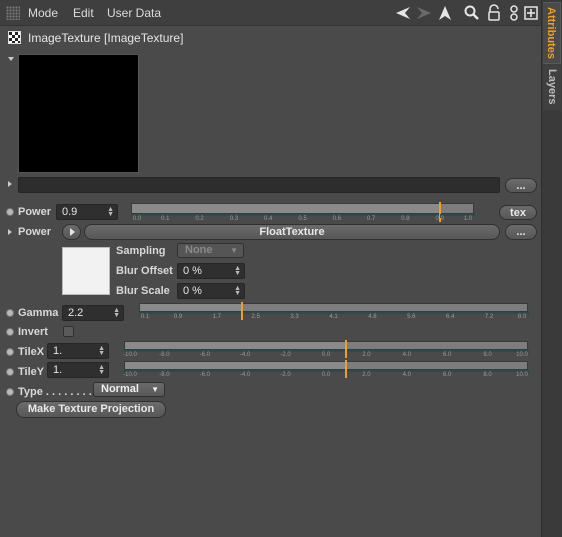  I want to click on tiley-label: TileY, so click(31, 372).